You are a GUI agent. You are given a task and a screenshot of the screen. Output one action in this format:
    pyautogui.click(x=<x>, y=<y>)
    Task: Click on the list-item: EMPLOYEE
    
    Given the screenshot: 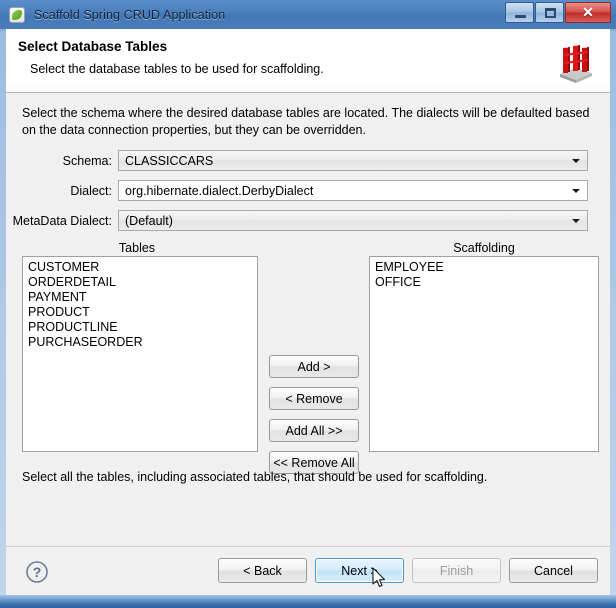 What is the action you would take?
    pyautogui.click(x=484, y=267)
    